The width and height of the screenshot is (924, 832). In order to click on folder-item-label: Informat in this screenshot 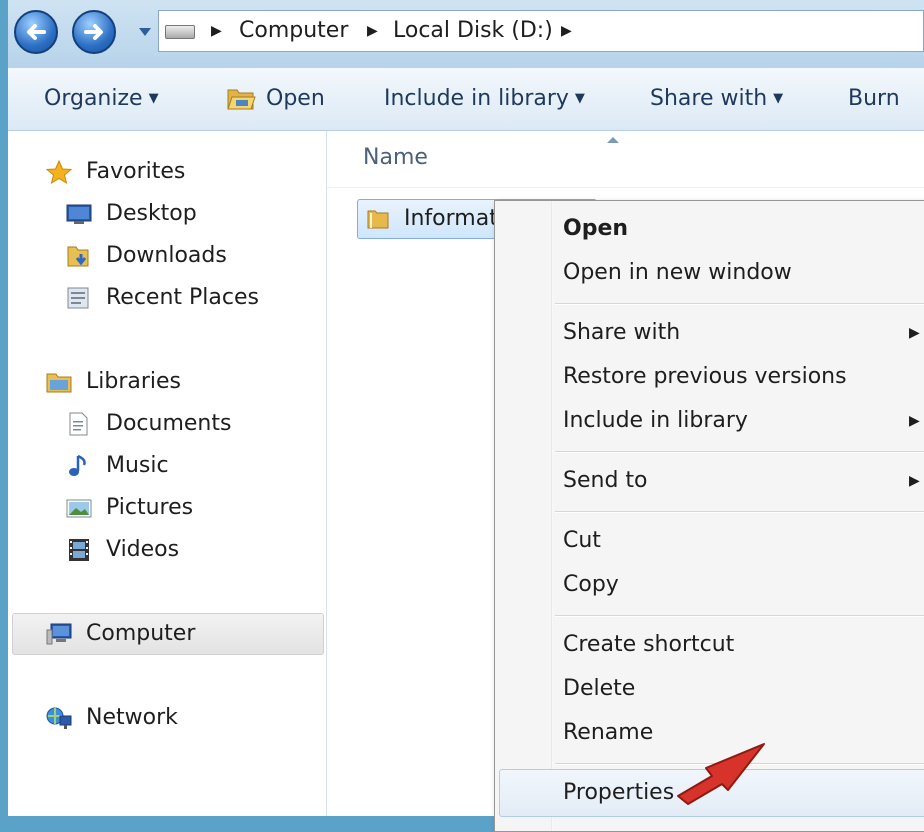, I will do `click(451, 218)`.